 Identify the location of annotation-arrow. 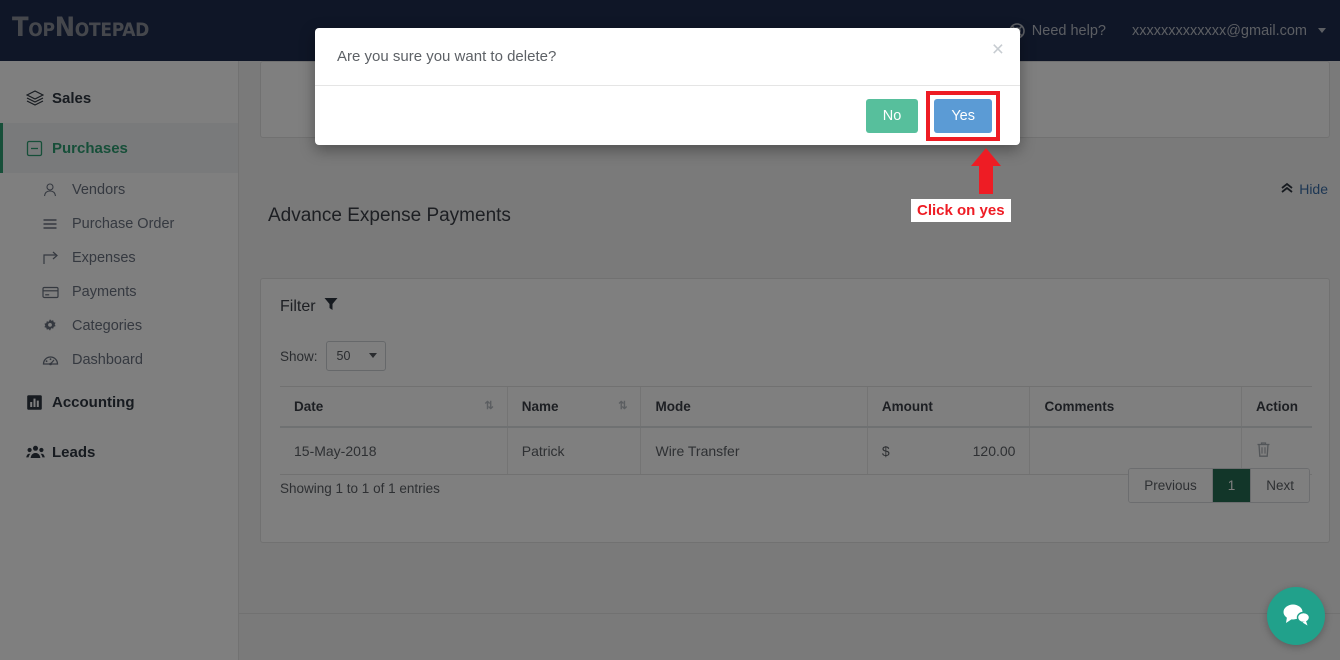
(986, 173).